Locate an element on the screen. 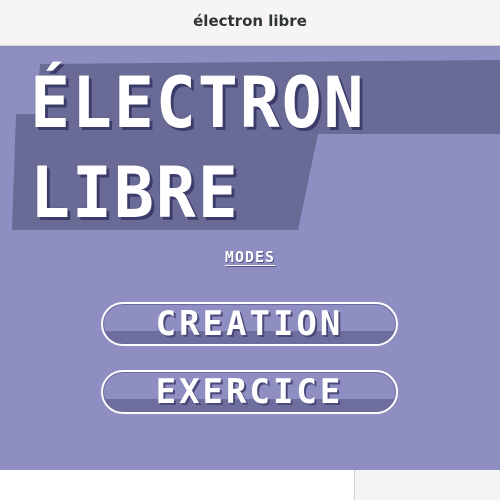 Image resolution: width=500 pixels, height=500 pixels. exercice-button-label: EXERCICE is located at coordinates (249, 392).